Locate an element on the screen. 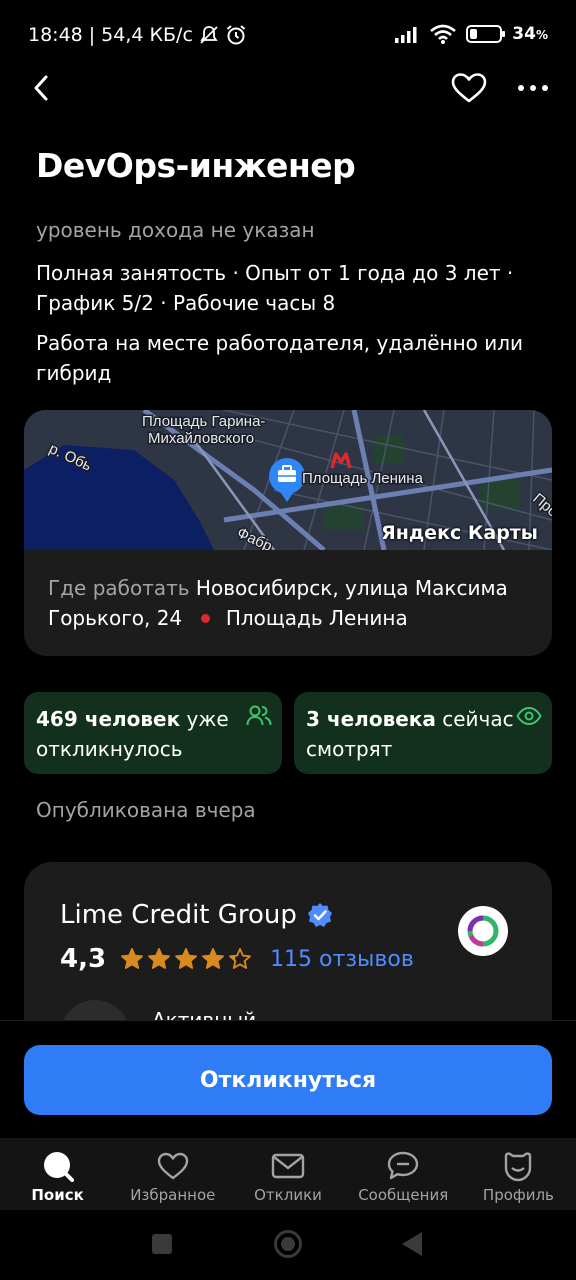  address-label: Где работать is located at coordinates (119, 588).